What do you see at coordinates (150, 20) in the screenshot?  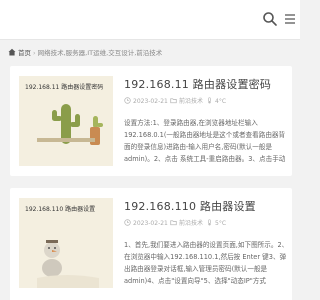 I see `top-bar` at bounding box center [150, 20].